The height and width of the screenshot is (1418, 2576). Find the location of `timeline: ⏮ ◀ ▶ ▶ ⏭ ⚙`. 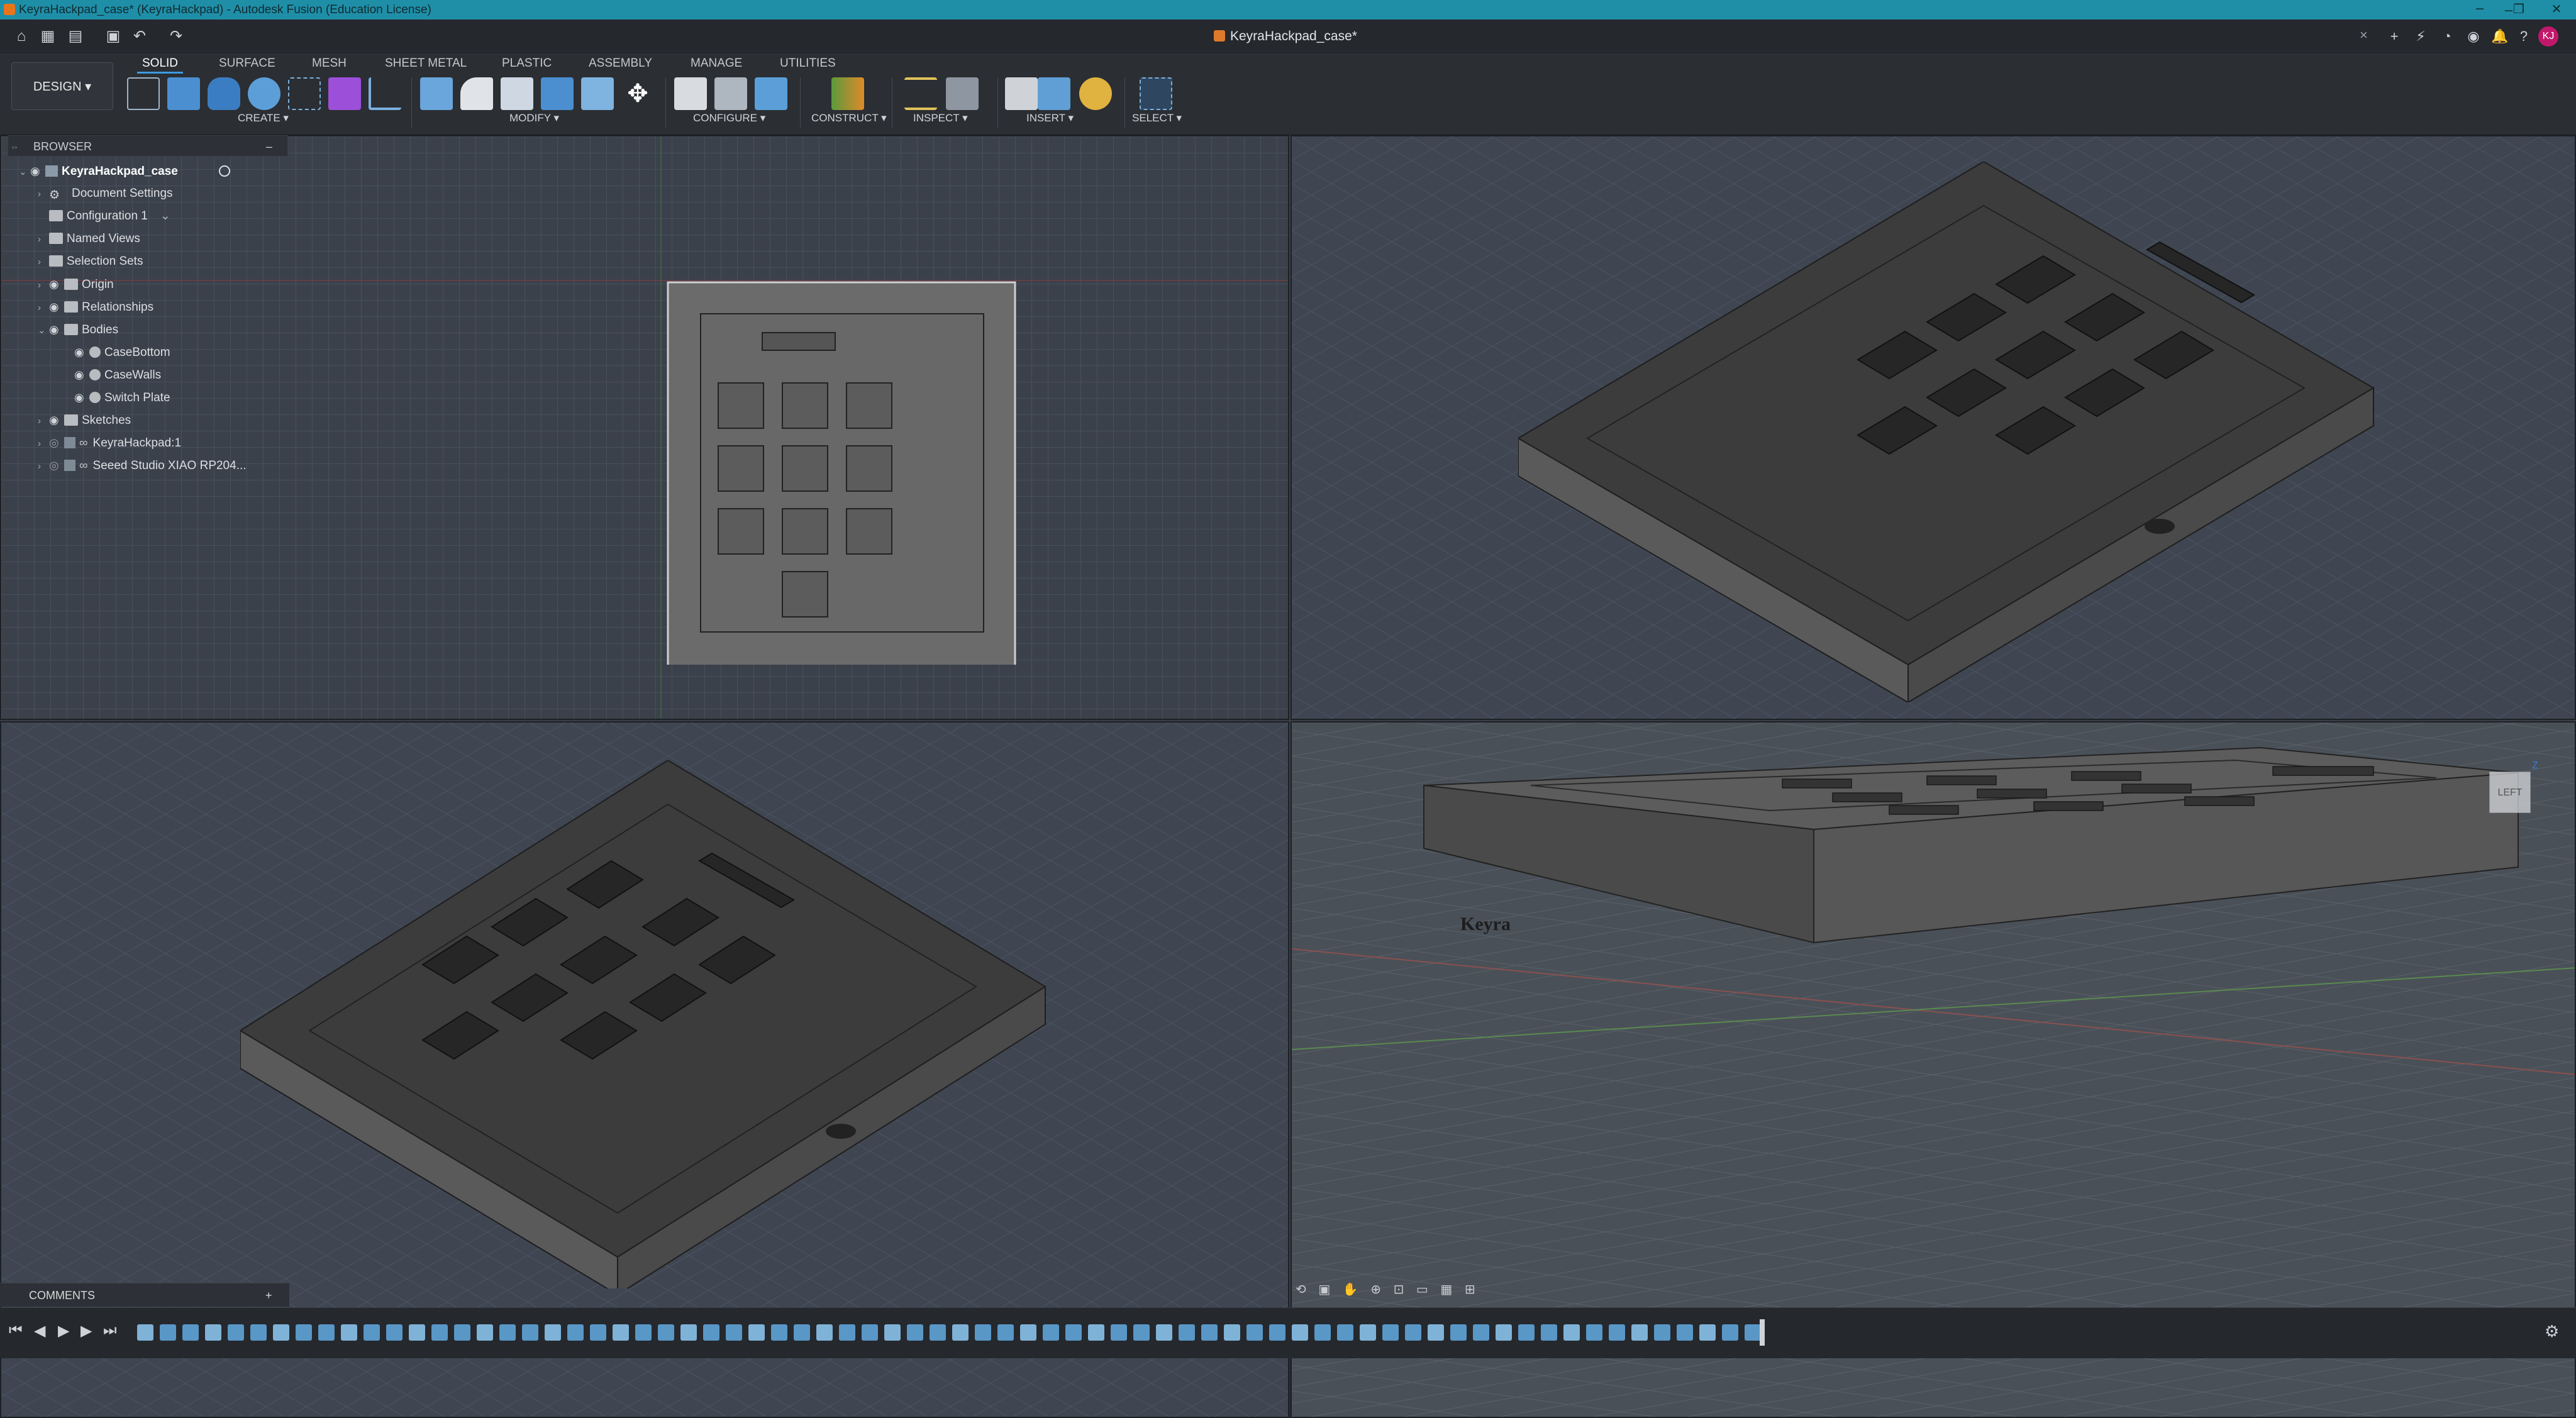

timeline: ⏮ ◀ ▶ ▶ ⏭ ⚙ is located at coordinates (1288, 1332).